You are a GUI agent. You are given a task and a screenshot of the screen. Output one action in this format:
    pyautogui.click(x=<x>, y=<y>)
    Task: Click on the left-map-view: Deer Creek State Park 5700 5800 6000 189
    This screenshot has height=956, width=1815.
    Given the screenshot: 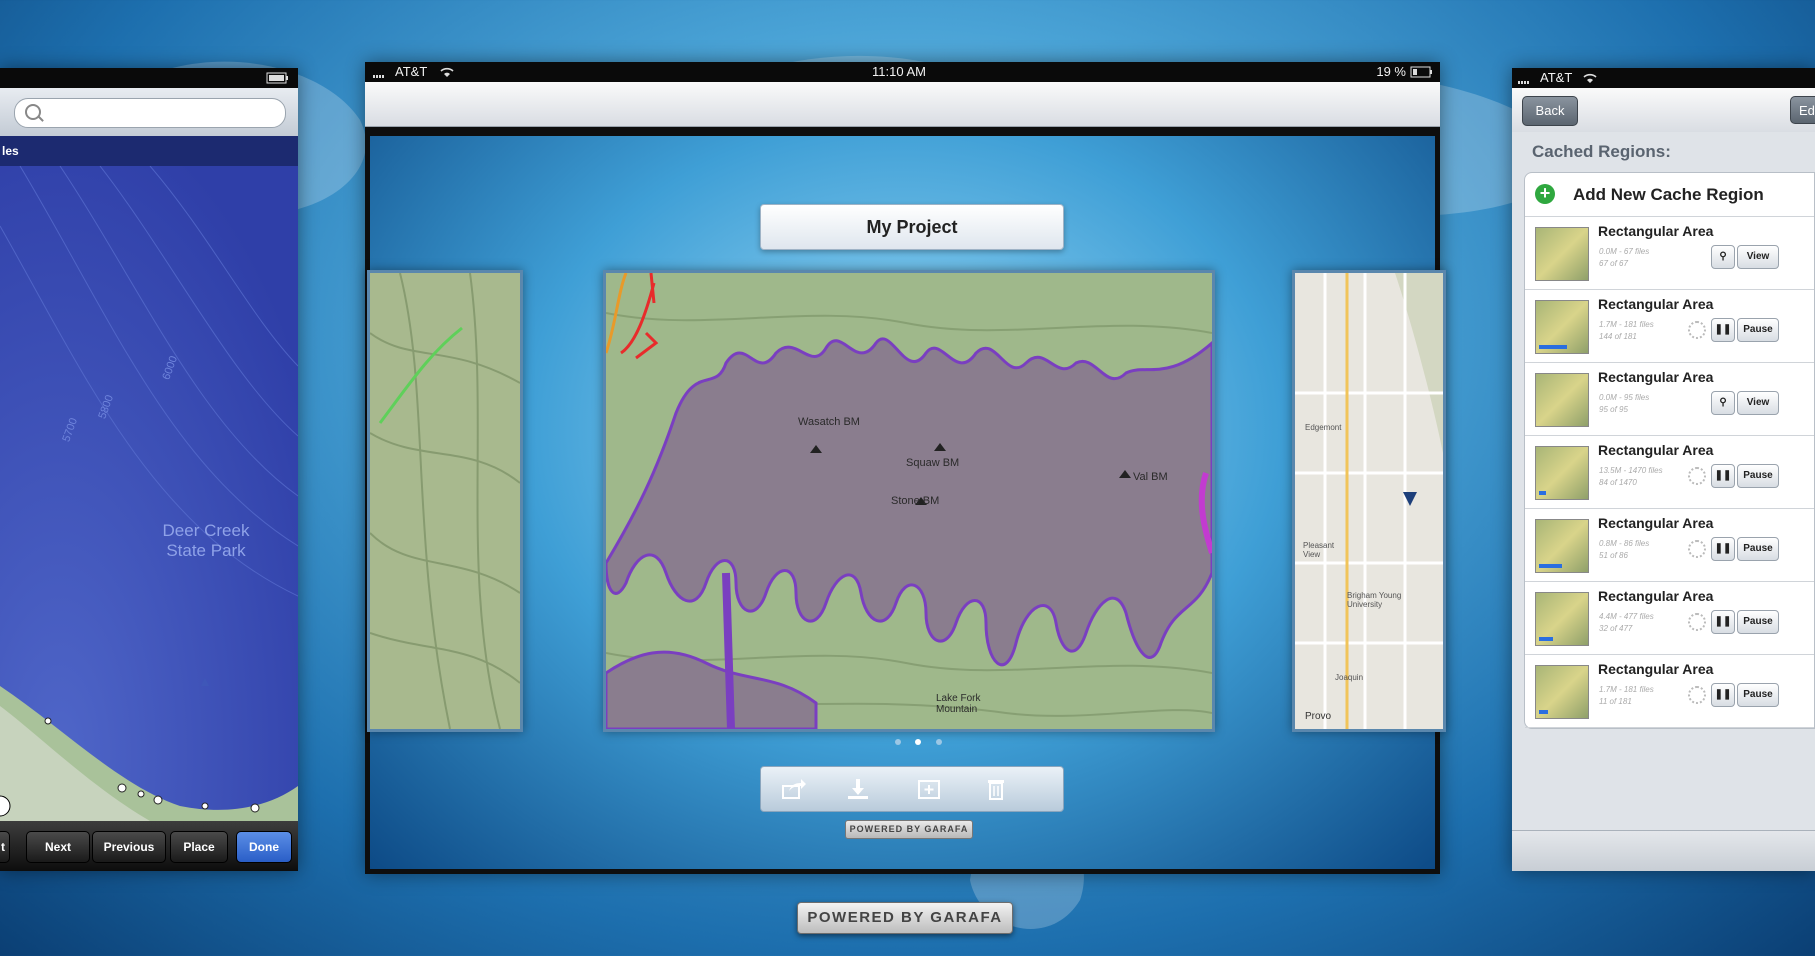 What is the action you would take?
    pyautogui.click(x=149, y=493)
    